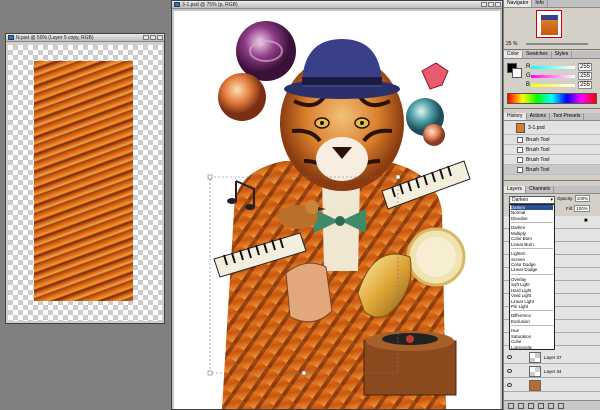  I want to click on tiger-fur-texture, so click(83, 181).